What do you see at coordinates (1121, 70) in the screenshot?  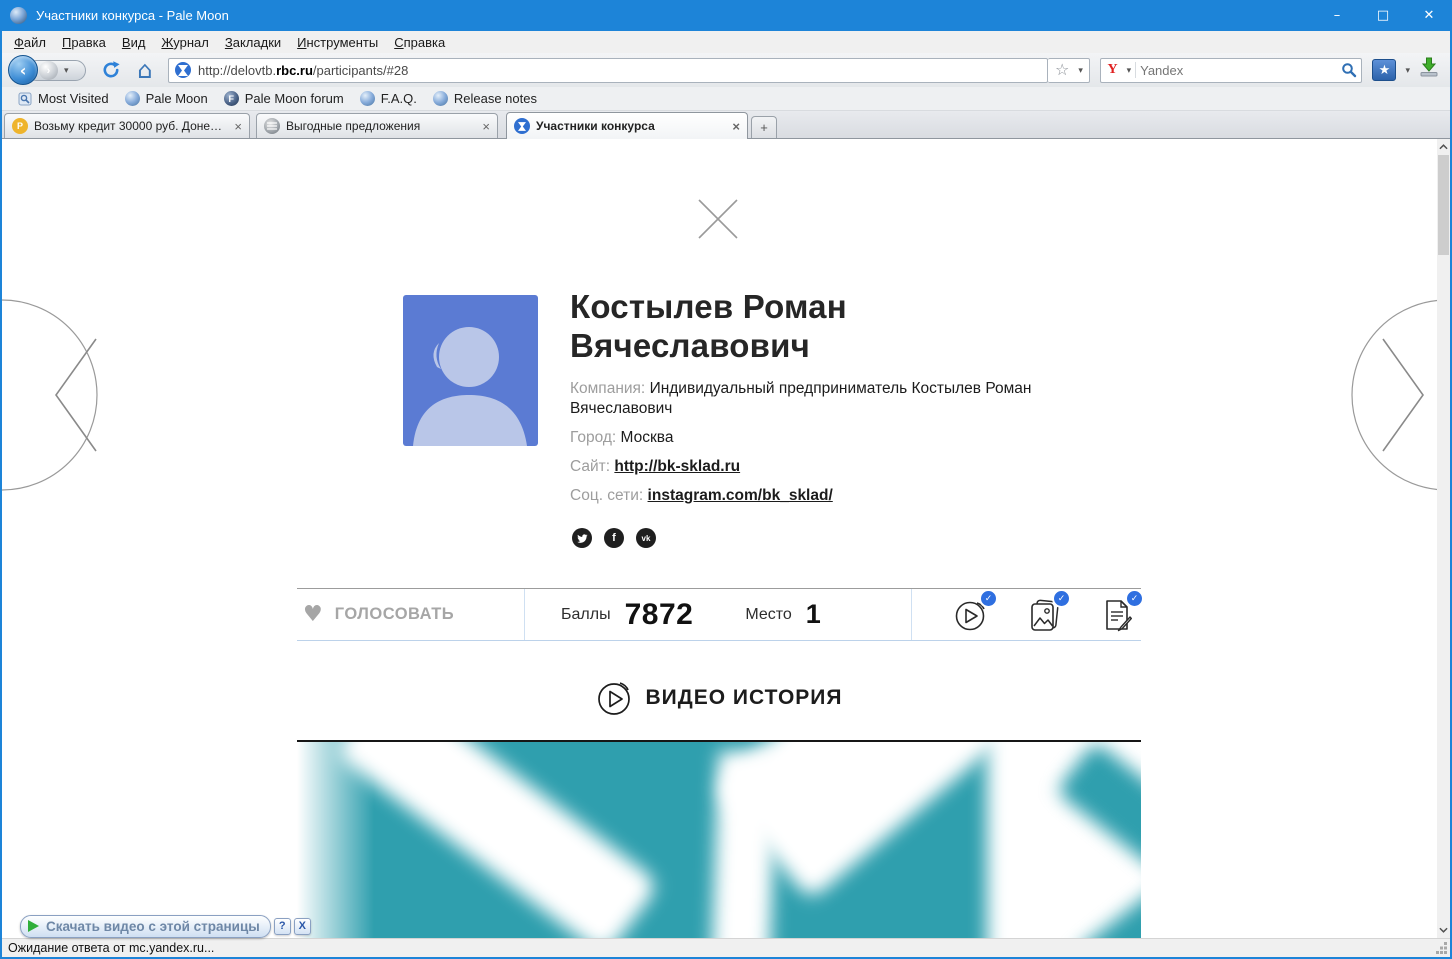 I see `search-engine-selector: Y ▾` at bounding box center [1121, 70].